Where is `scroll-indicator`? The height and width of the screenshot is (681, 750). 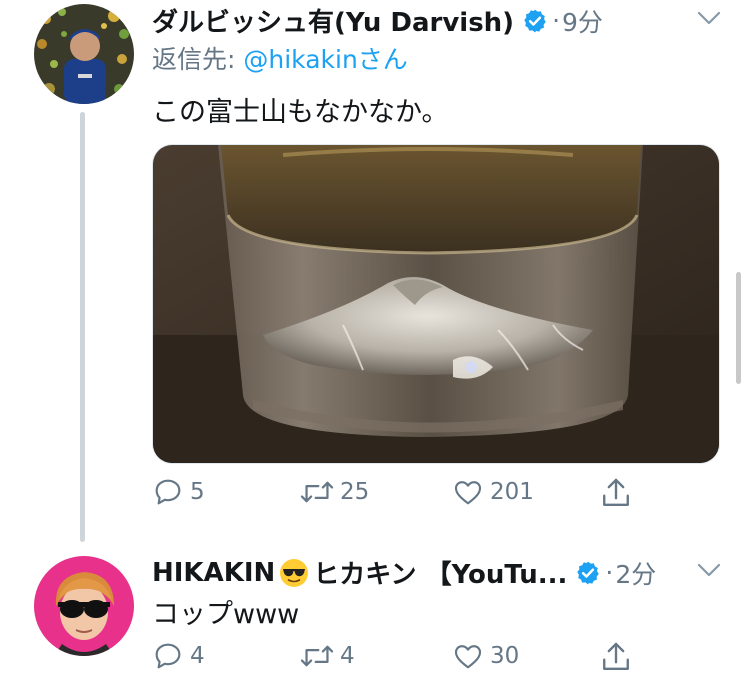
scroll-indicator is located at coordinates (738, 328).